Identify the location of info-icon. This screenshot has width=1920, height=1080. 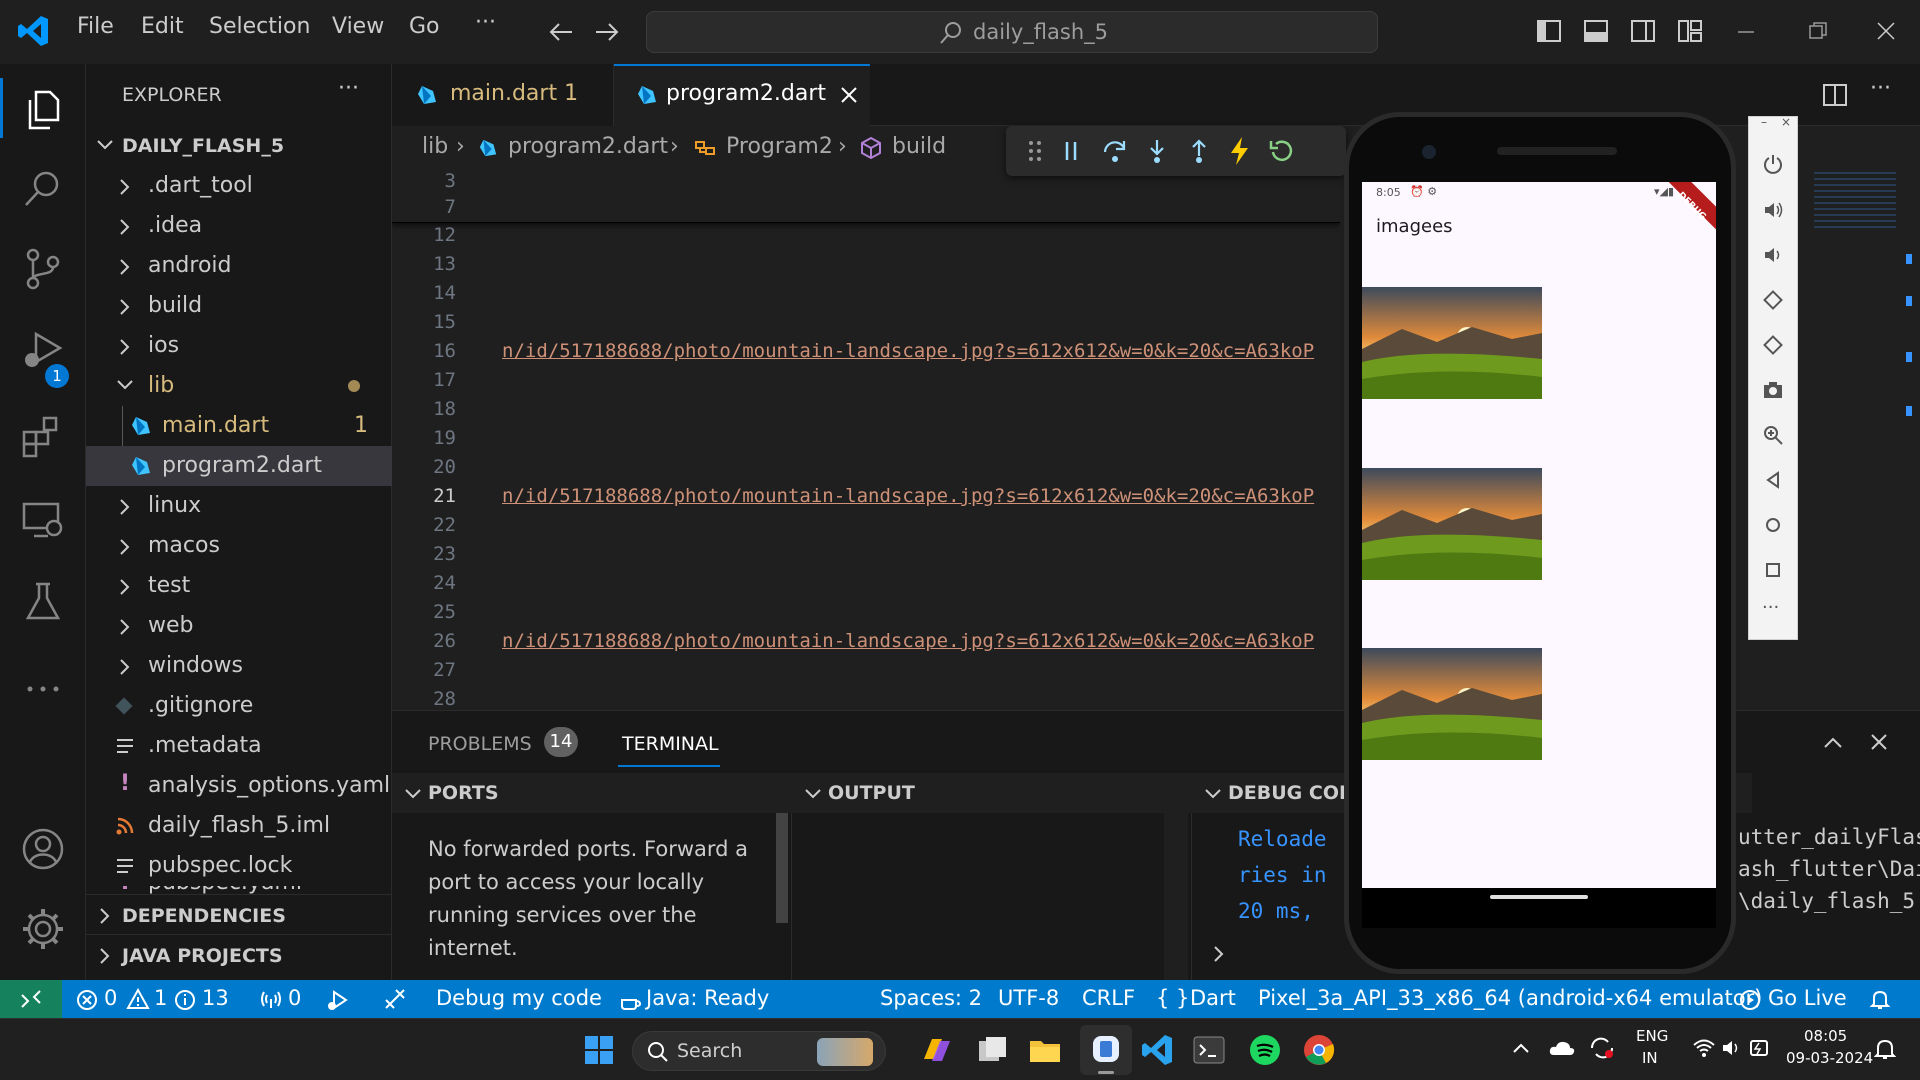
(185, 1000).